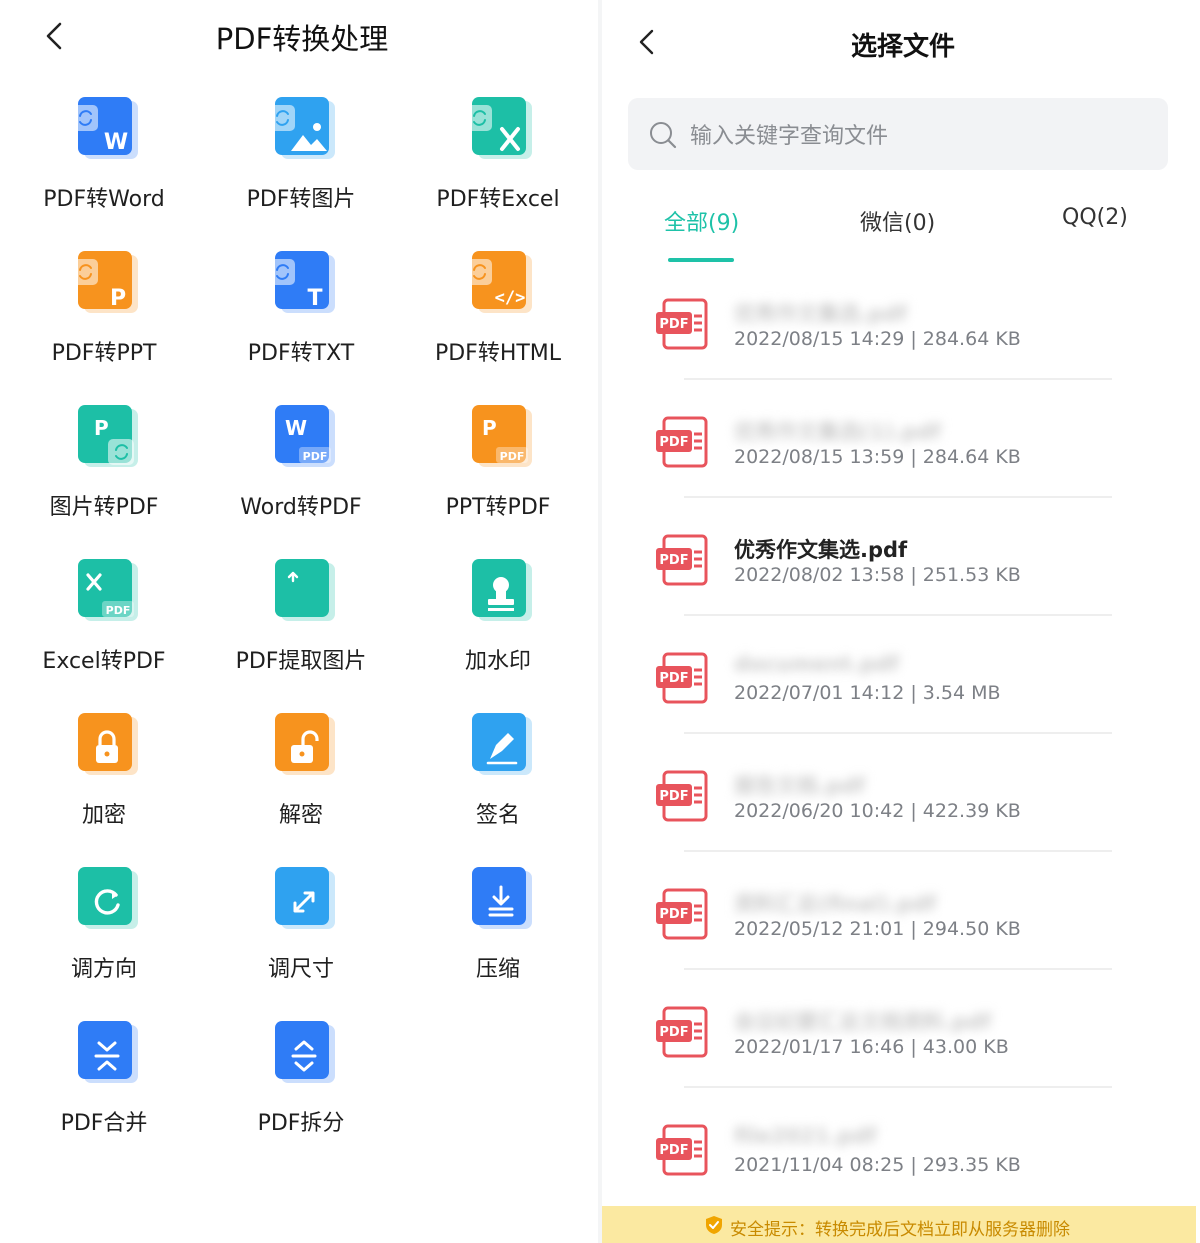 This screenshot has height=1243, width=1200. I want to click on tool-label: PDF合并, so click(104, 1123).